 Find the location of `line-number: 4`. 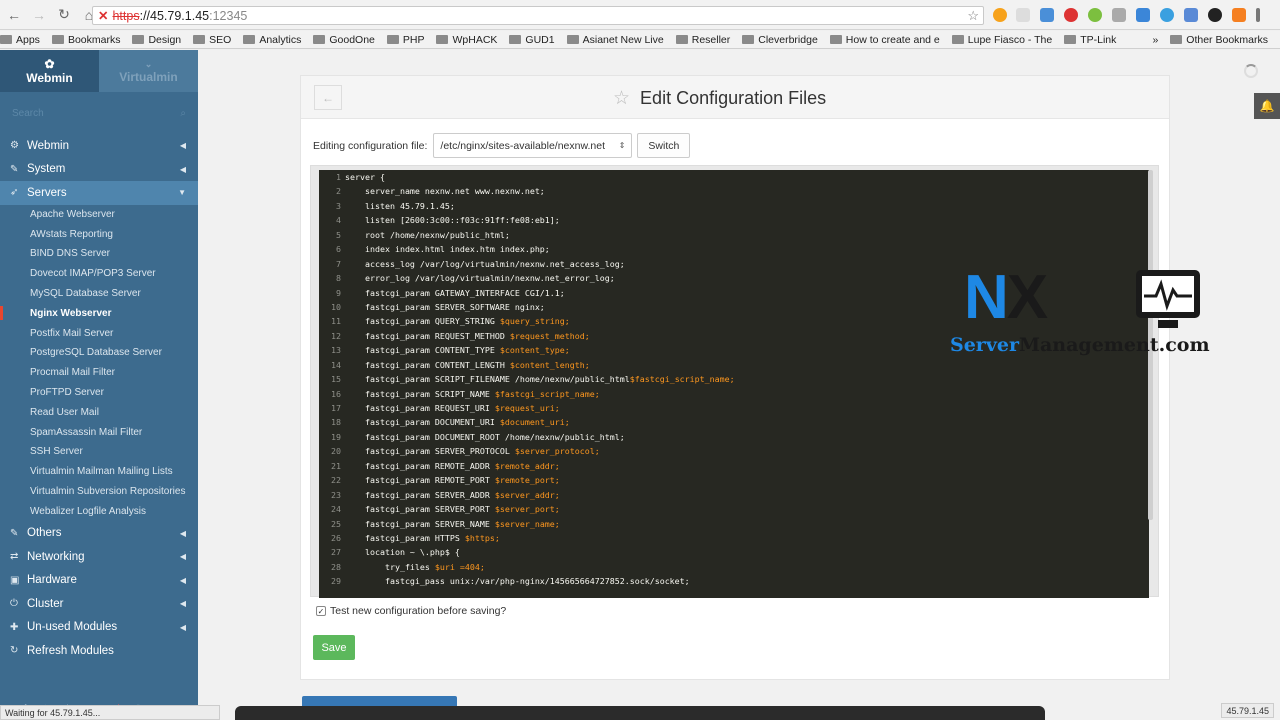

line-number: 4 is located at coordinates (338, 220).